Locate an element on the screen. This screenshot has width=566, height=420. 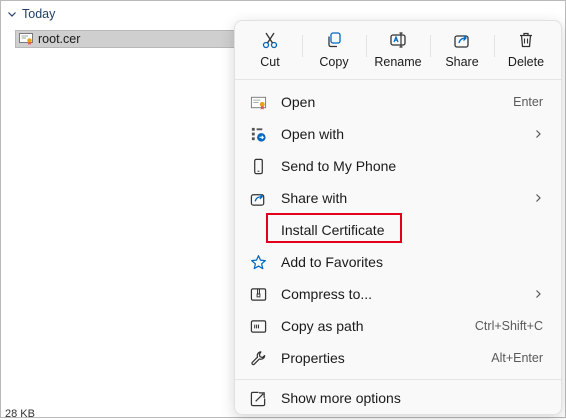
star-icon is located at coordinates (258, 262).